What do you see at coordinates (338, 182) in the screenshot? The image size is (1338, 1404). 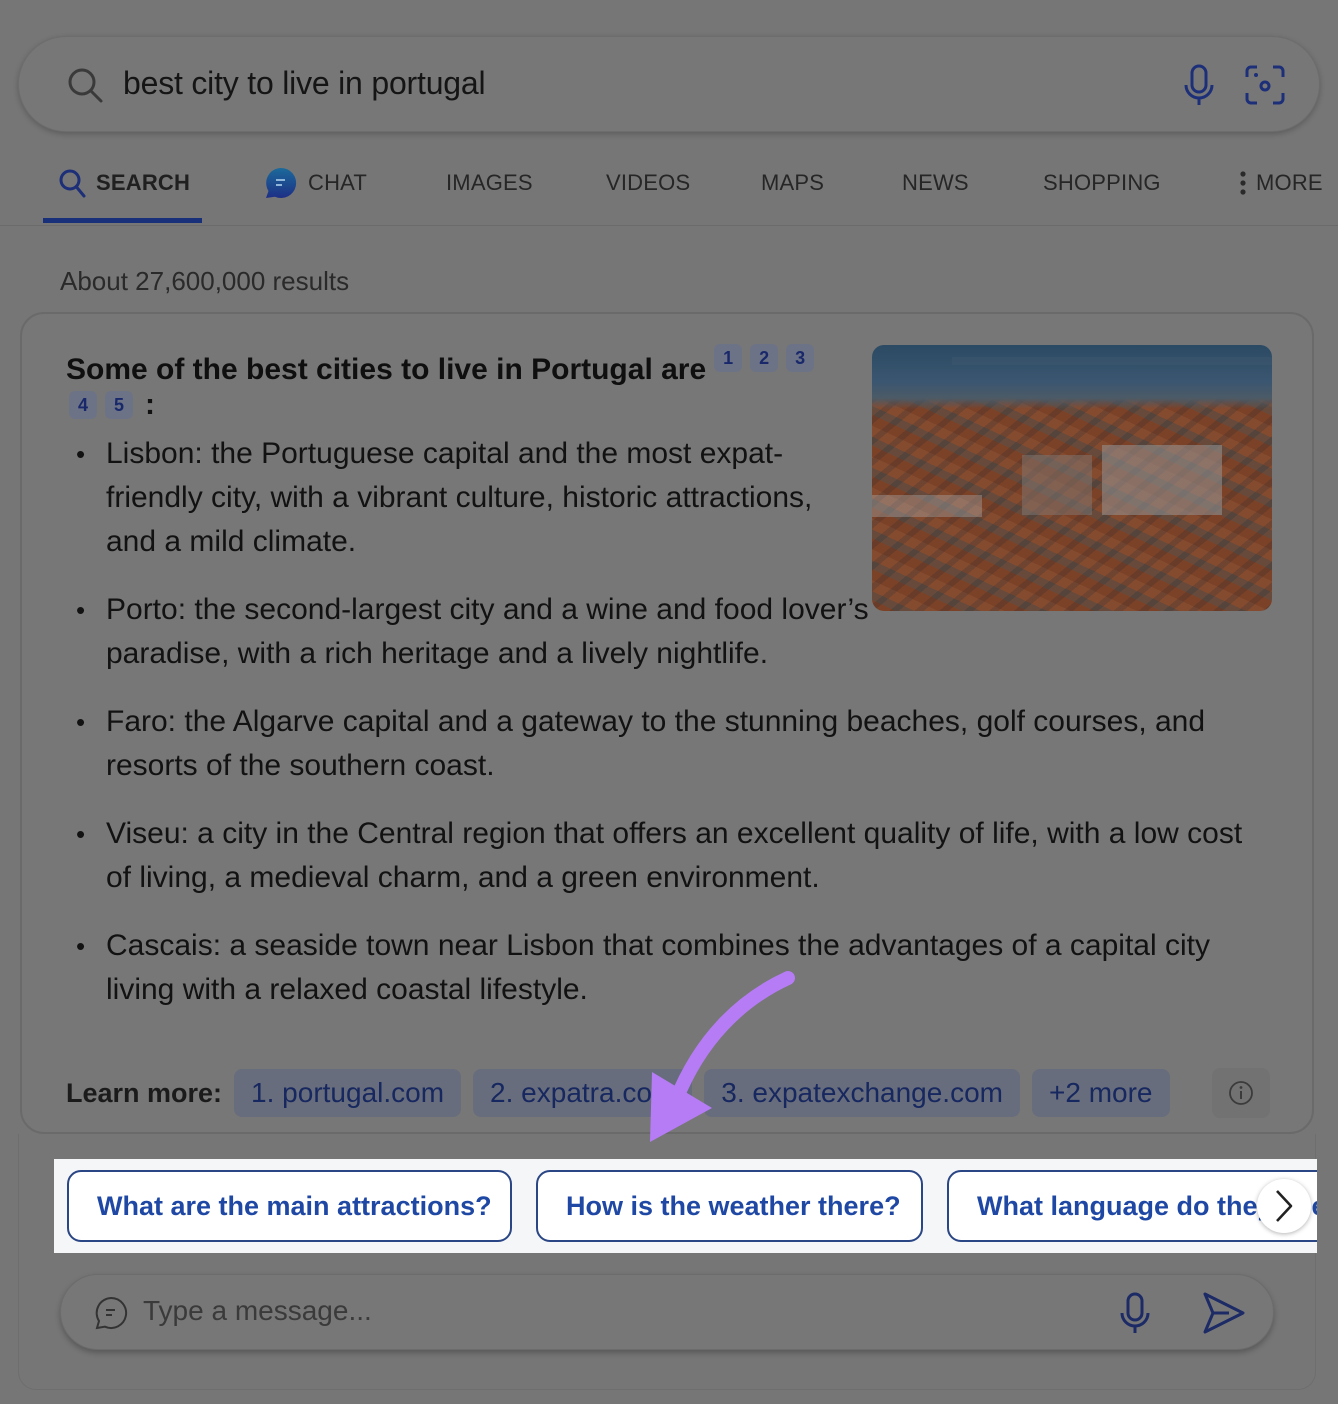 I see `tab-label: CHAT` at bounding box center [338, 182].